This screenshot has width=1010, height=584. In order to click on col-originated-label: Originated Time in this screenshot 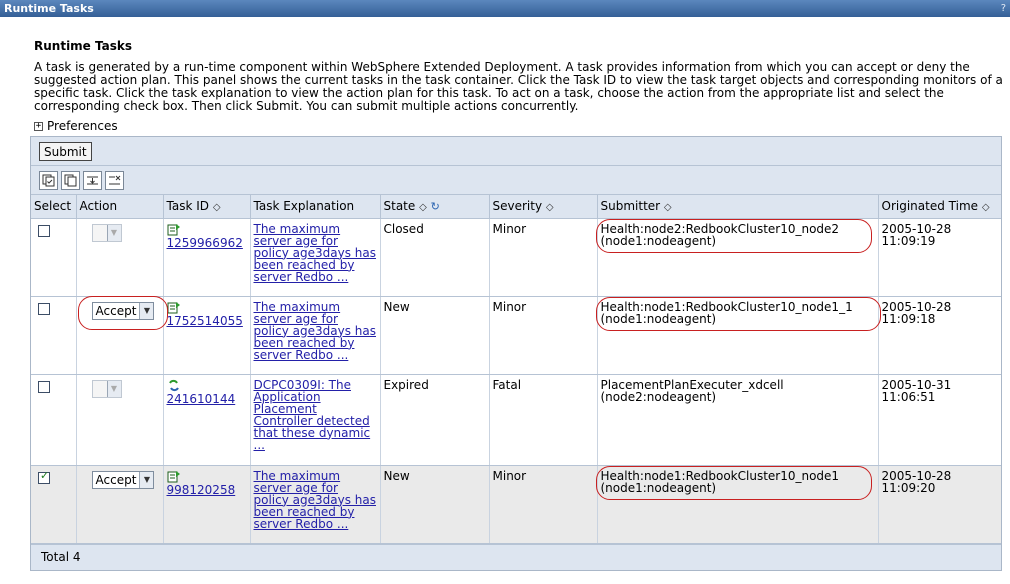, I will do `click(930, 206)`.